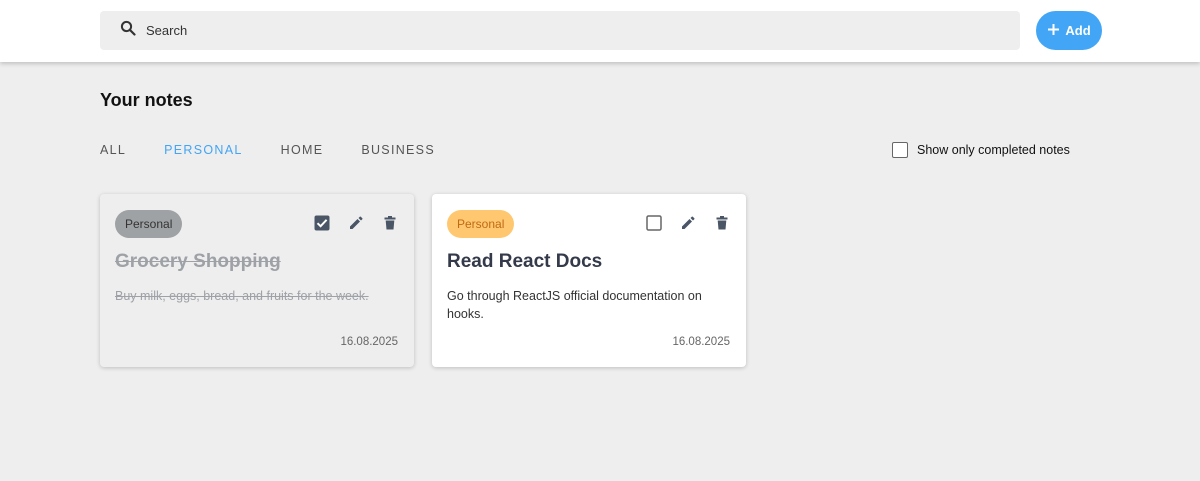  I want to click on completed-filter: Show only completed notes, so click(981, 150).